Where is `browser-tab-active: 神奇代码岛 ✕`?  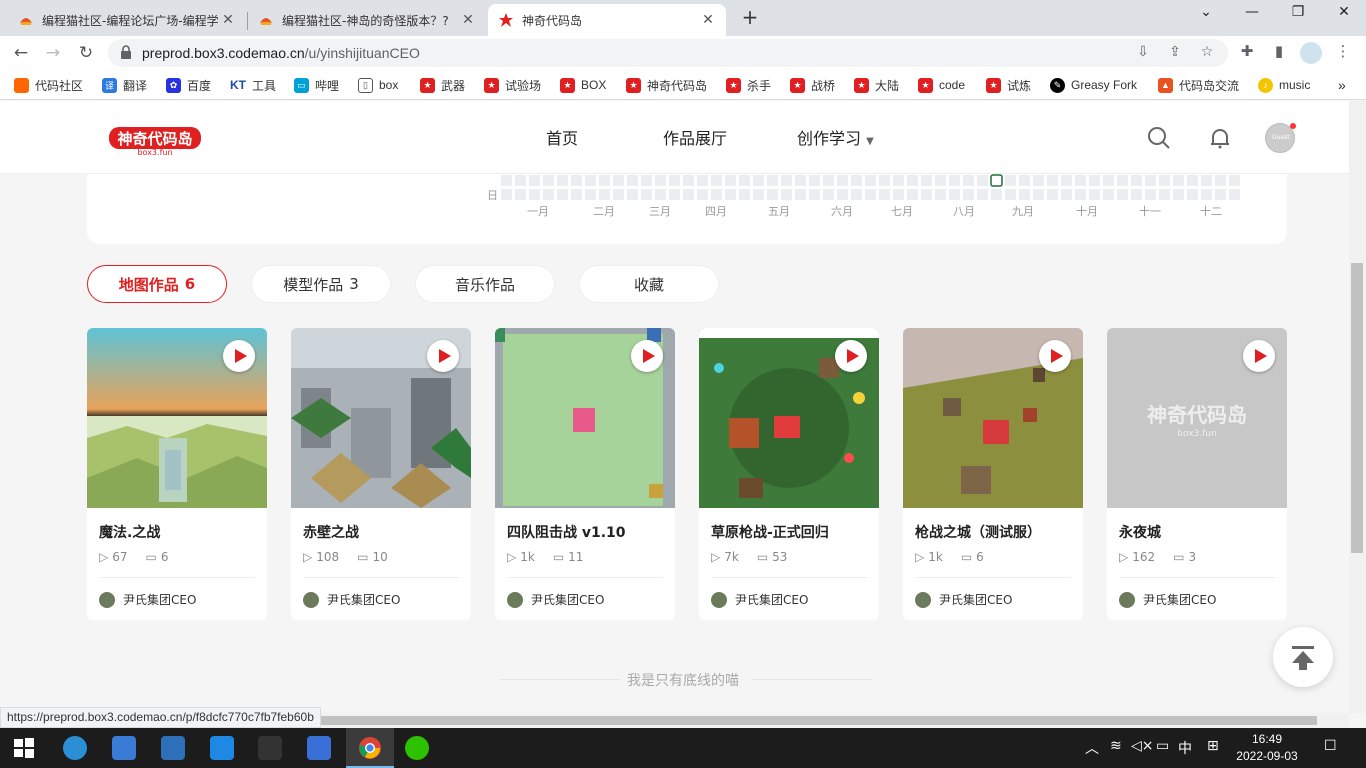
browser-tab-active: 神奇代码岛 ✕ is located at coordinates (607, 20).